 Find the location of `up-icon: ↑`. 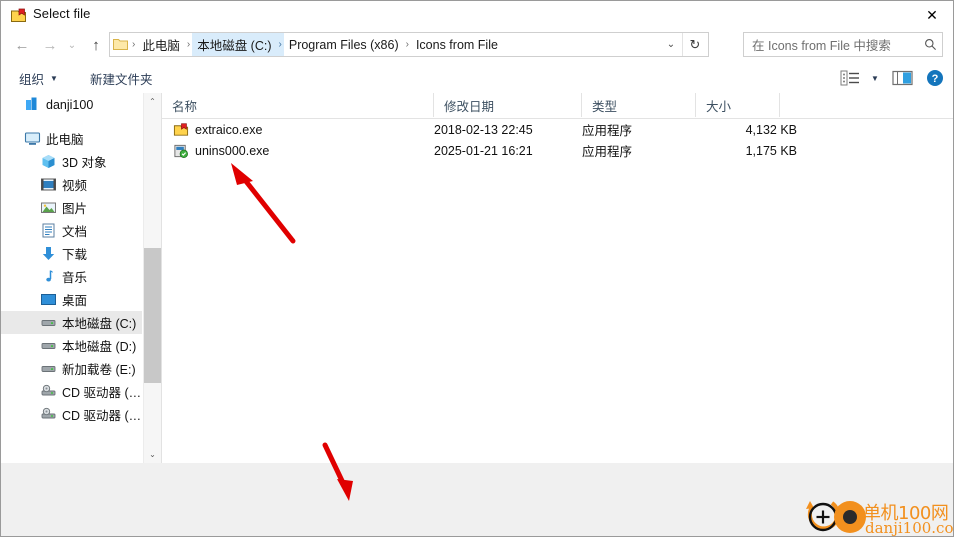

up-icon: ↑ is located at coordinates (96, 45).